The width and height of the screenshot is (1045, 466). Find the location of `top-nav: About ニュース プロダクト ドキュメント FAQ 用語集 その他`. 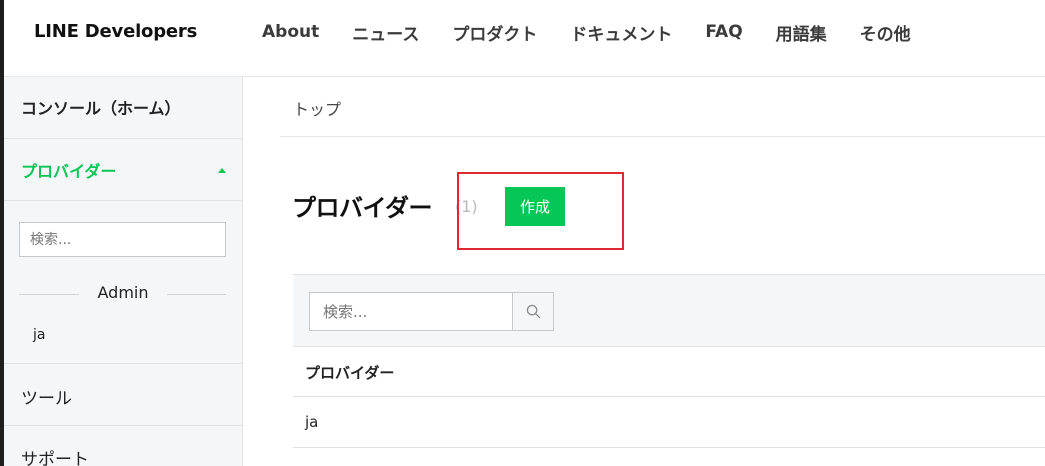

top-nav: About ニュース プロダクト ドキュメント FAQ 用語集 その他 is located at coordinates (603, 32).